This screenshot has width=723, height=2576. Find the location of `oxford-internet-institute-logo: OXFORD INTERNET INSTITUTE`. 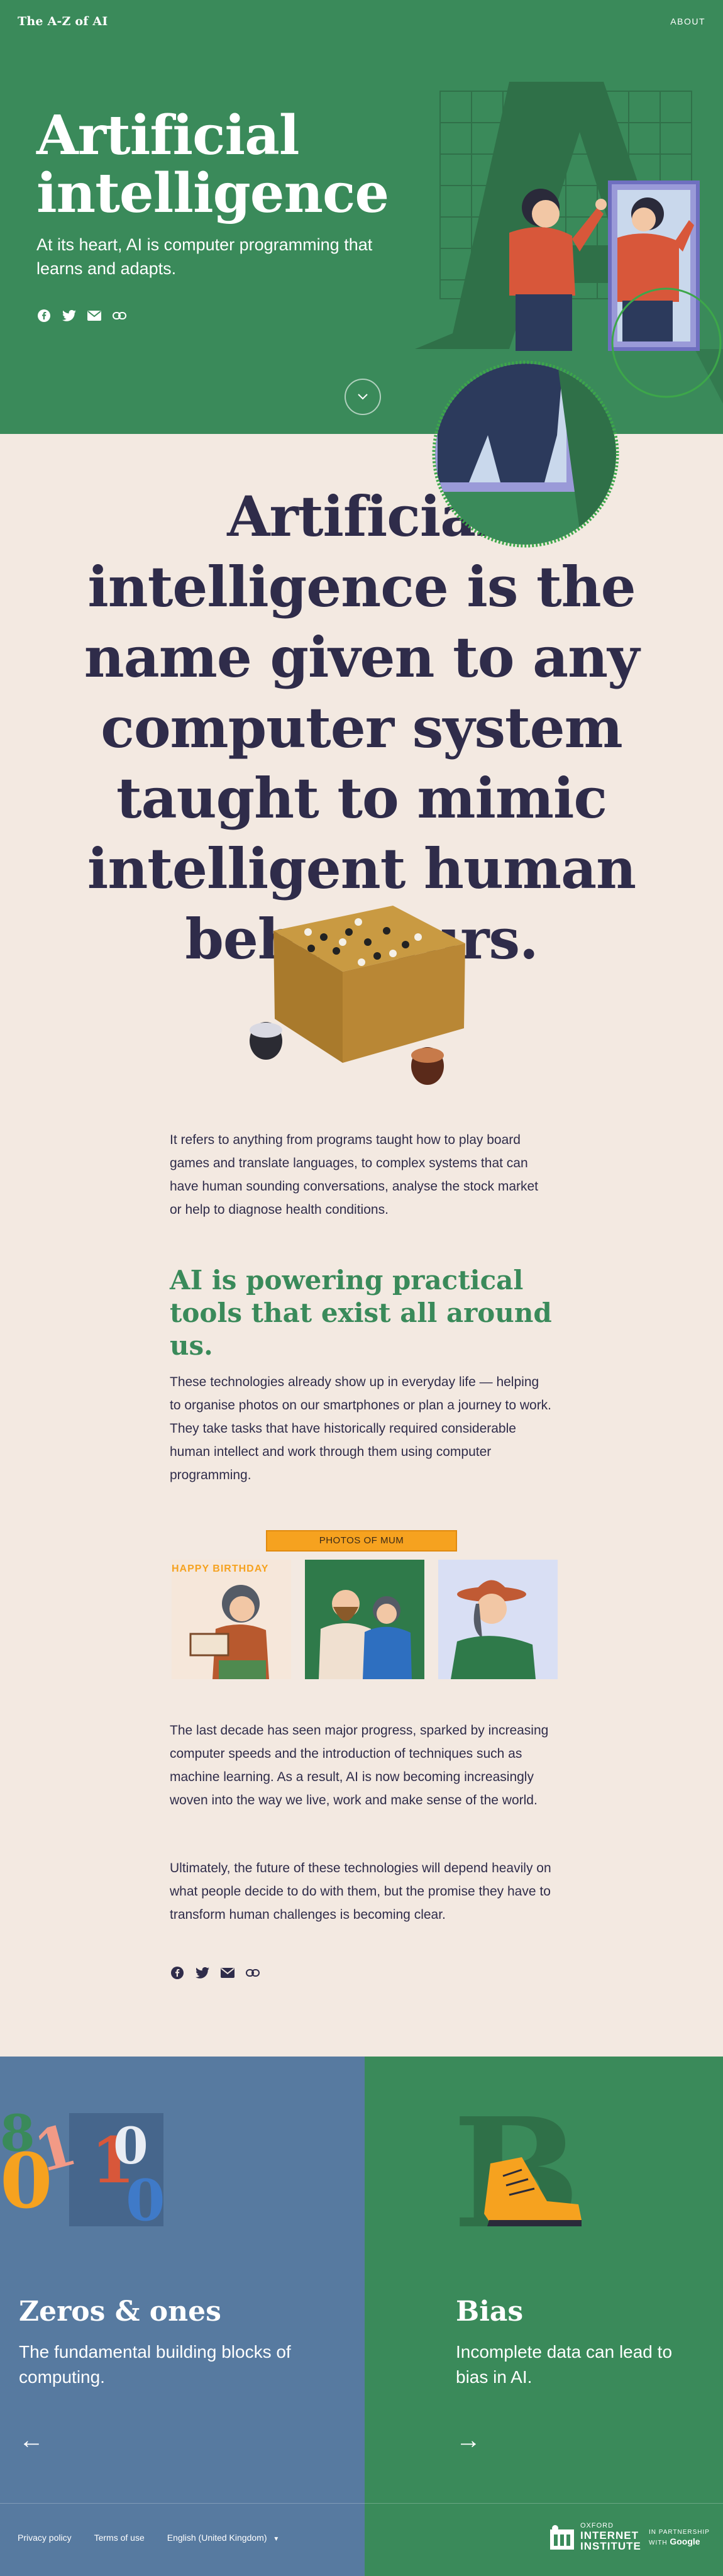

oxford-internet-institute-logo: OXFORD INTERNET INSTITUTE is located at coordinates (595, 2536).